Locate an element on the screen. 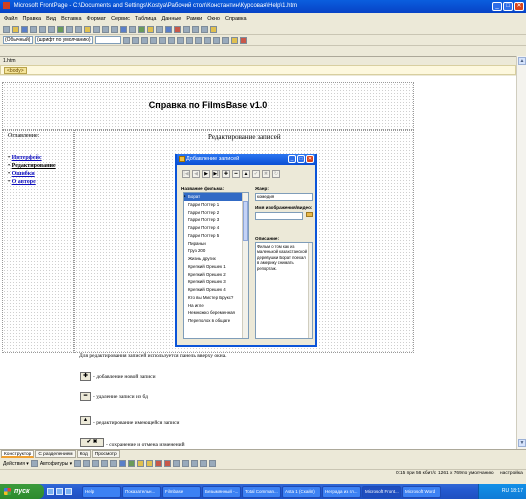  borders-icon is located at coordinates (225, 40).